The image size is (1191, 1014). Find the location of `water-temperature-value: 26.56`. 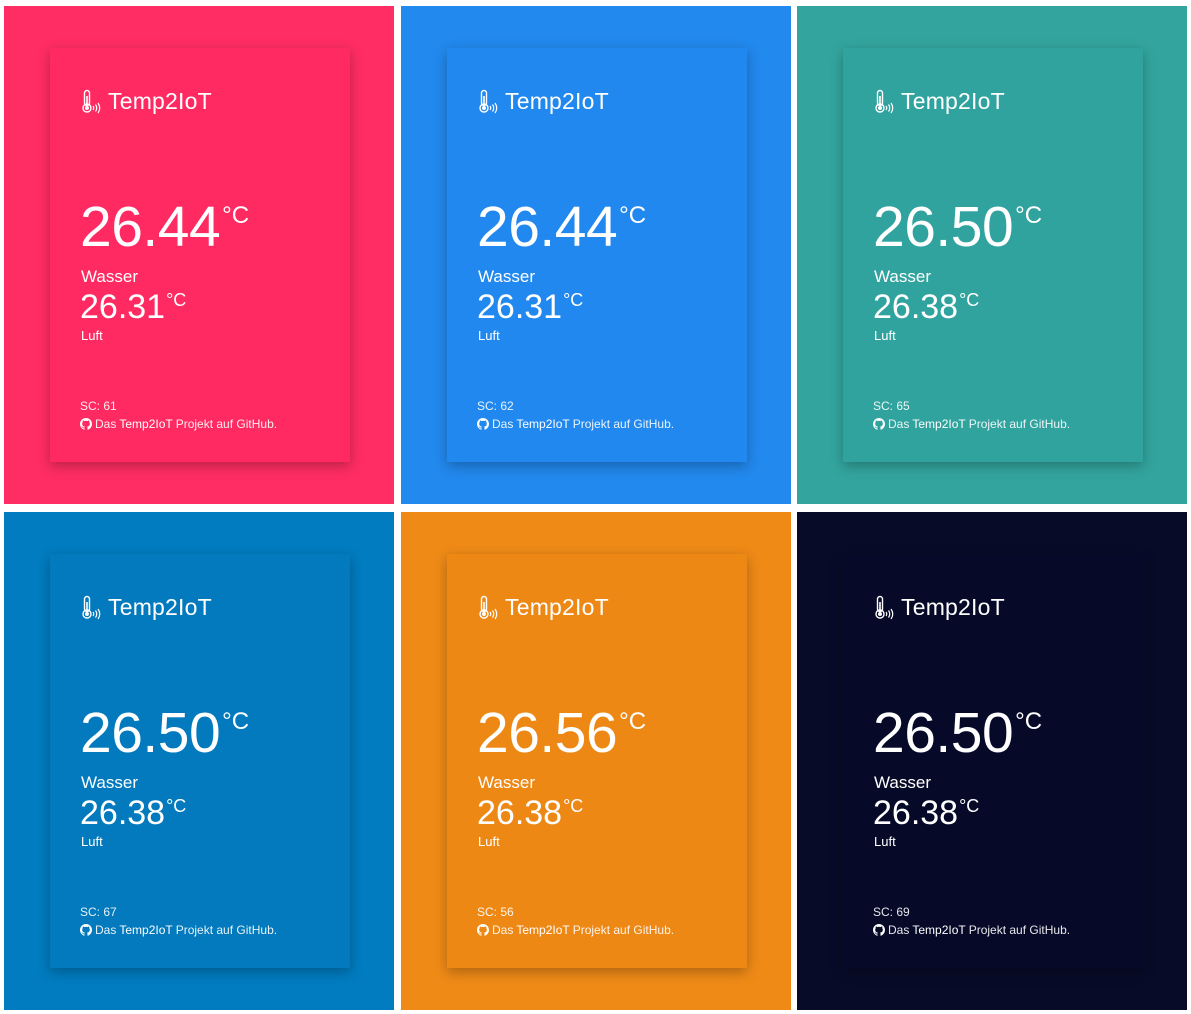

water-temperature-value: 26.56 is located at coordinates (547, 733).